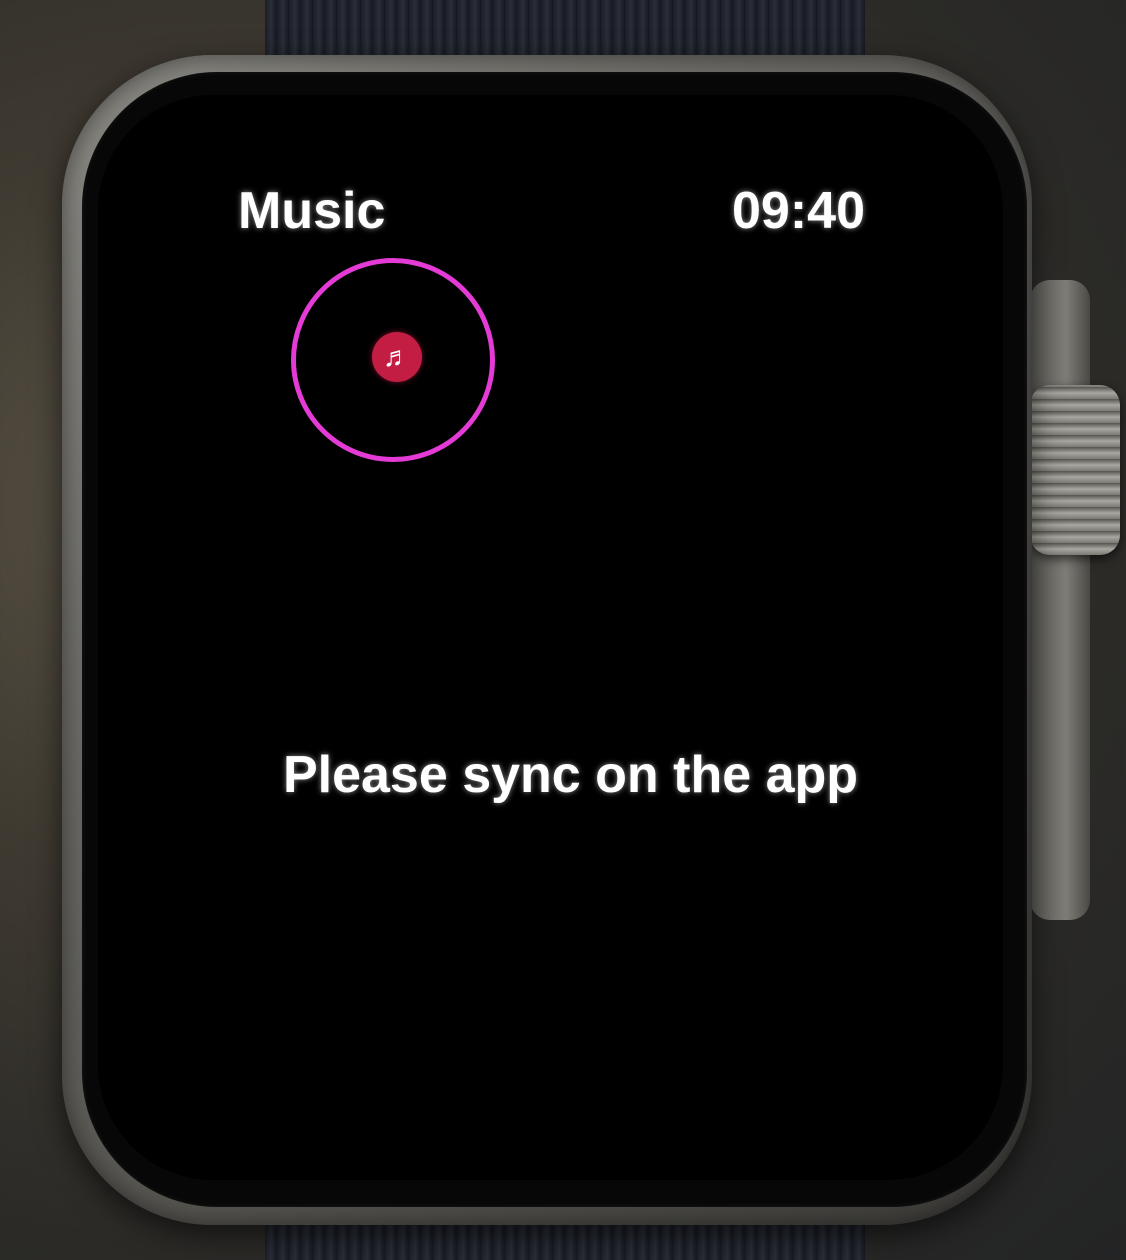  What do you see at coordinates (393, 360) in the screenshot?
I see `highlight-ring` at bounding box center [393, 360].